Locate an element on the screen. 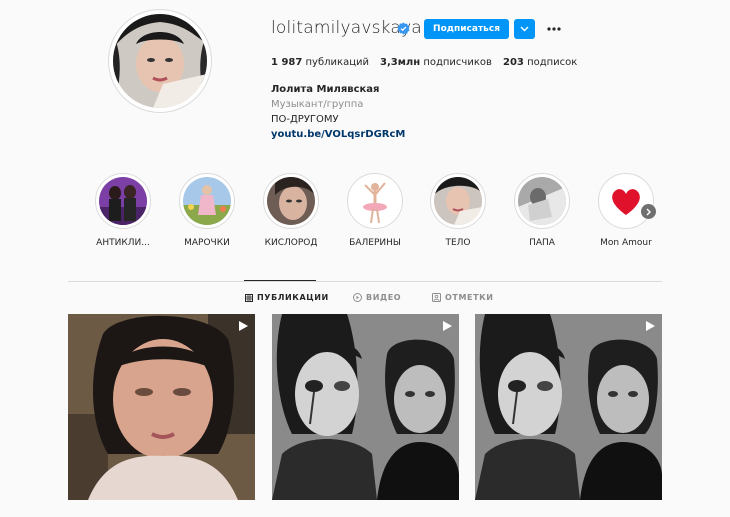  tagged-user-icon is located at coordinates (436, 297).